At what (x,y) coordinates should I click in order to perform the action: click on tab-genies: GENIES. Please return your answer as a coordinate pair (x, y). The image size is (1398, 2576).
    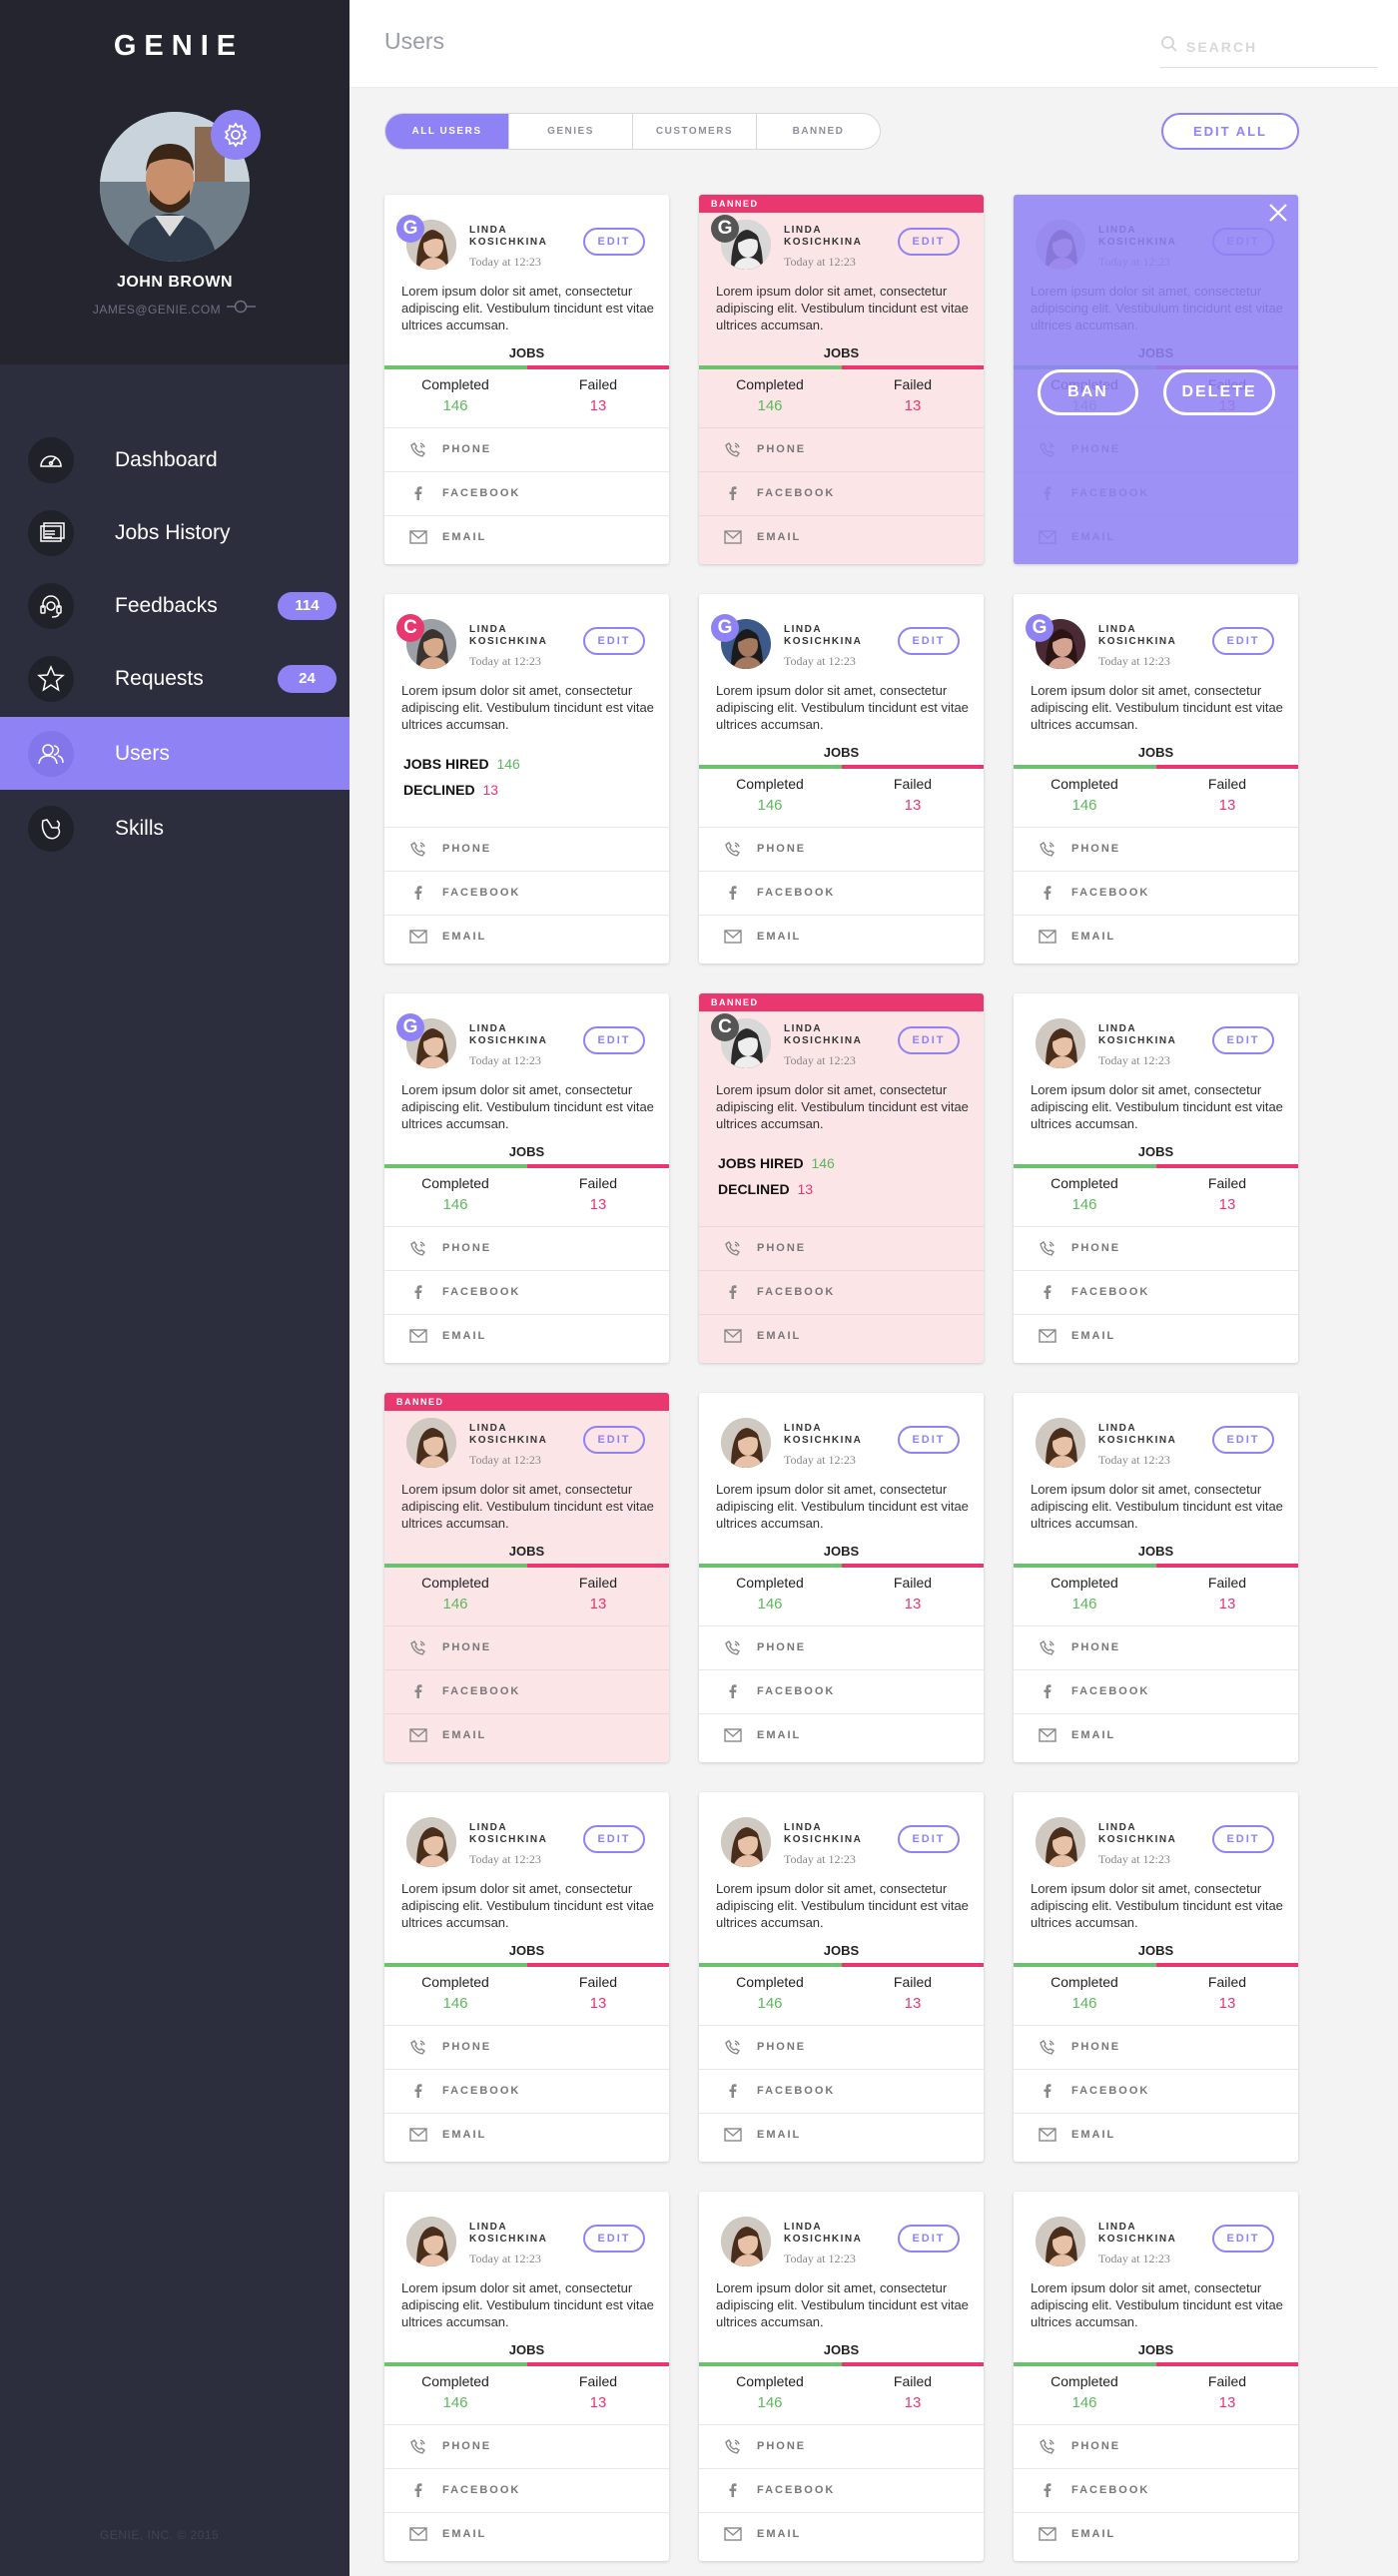
    Looking at the image, I should click on (571, 131).